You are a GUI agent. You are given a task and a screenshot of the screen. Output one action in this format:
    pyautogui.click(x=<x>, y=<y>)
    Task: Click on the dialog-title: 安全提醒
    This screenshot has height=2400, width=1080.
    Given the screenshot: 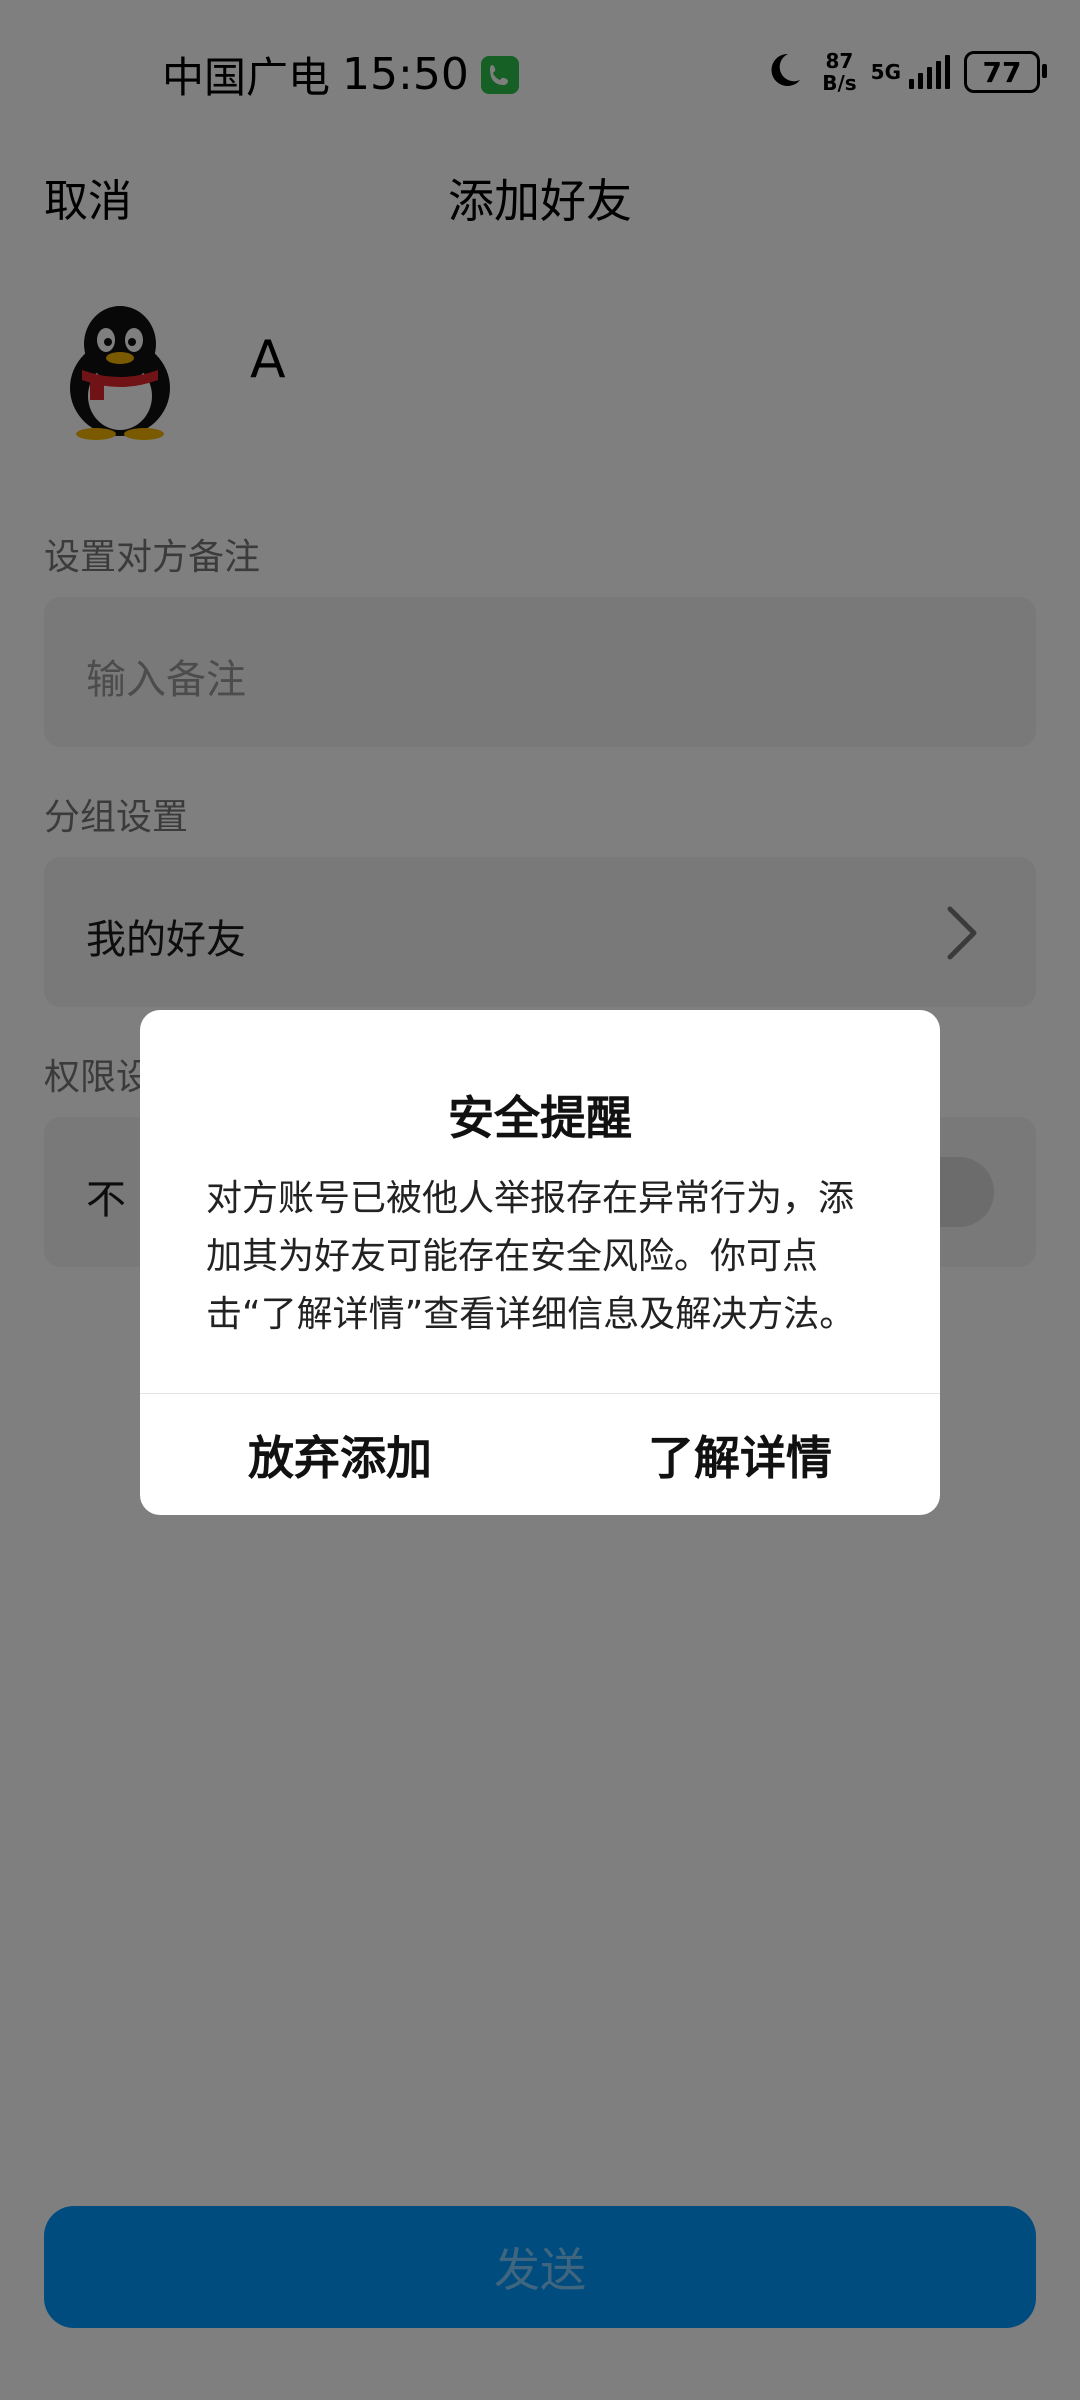 What is the action you would take?
    pyautogui.click(x=540, y=1118)
    